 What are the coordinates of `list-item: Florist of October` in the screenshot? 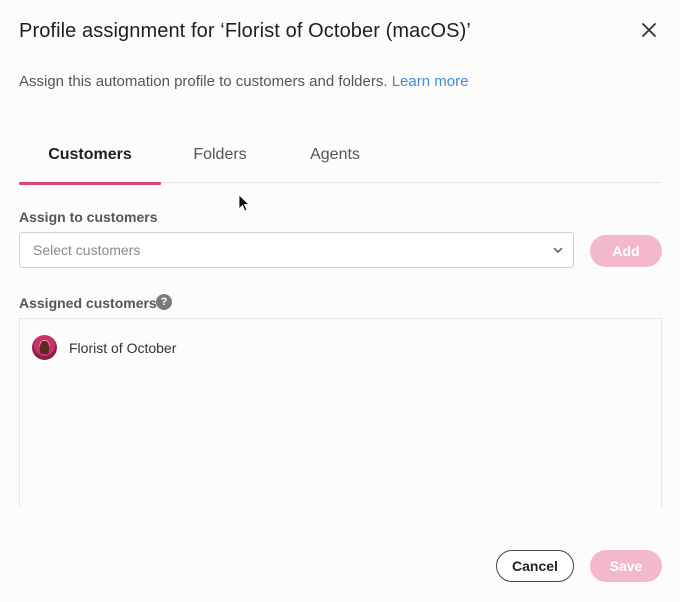 It's located at (104, 347).